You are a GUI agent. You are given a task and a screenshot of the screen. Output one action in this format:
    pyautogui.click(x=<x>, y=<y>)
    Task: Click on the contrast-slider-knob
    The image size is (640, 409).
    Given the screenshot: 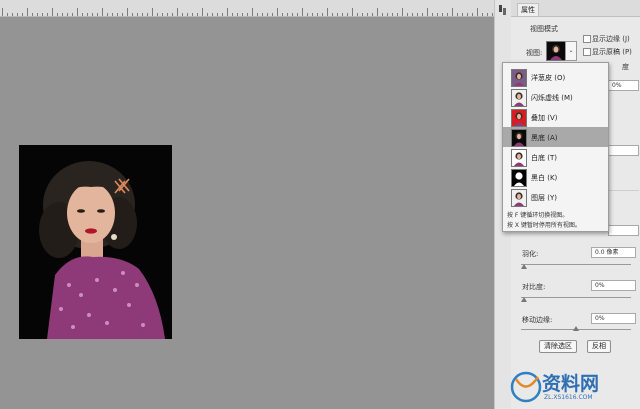 What is the action you would take?
    pyautogui.click(x=524, y=299)
    